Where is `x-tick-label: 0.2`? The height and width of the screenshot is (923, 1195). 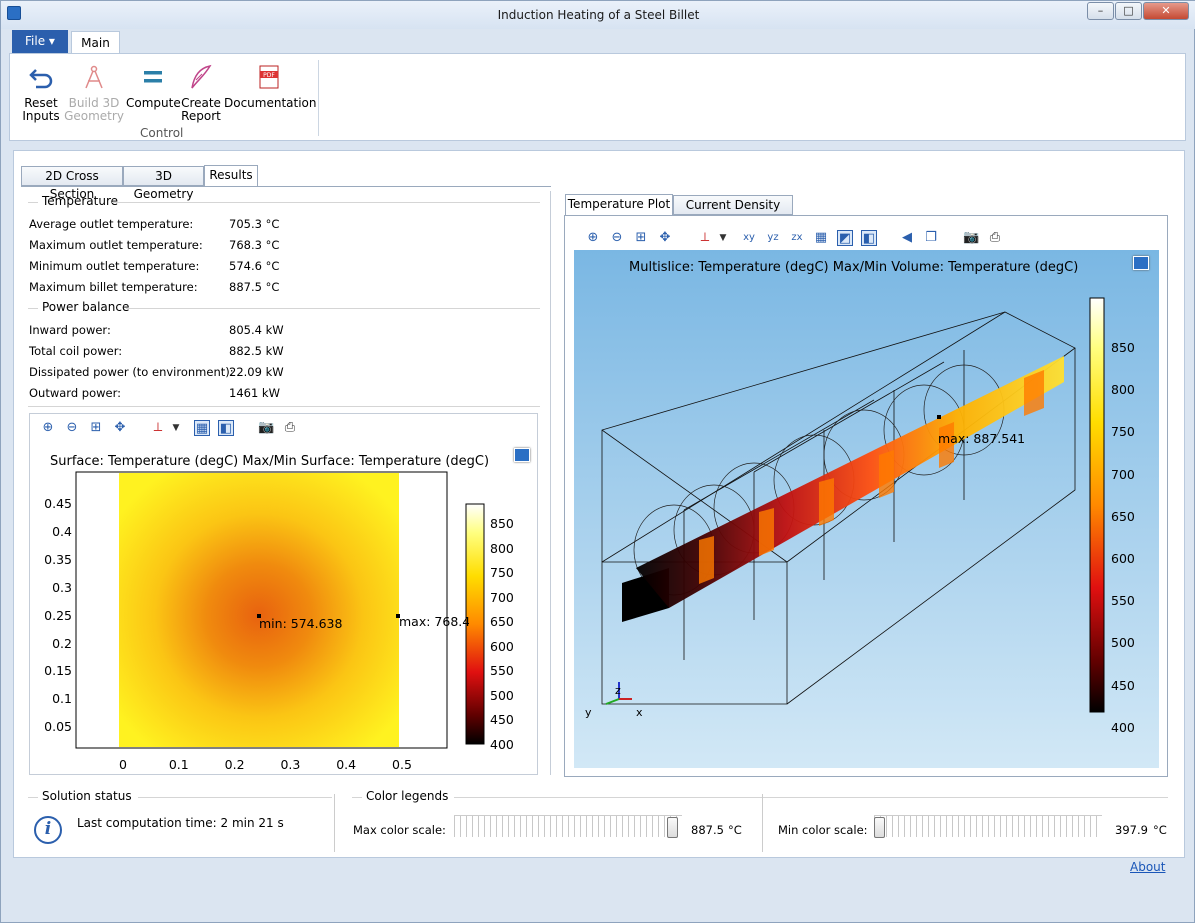
x-tick-label: 0.2 is located at coordinates (234, 764).